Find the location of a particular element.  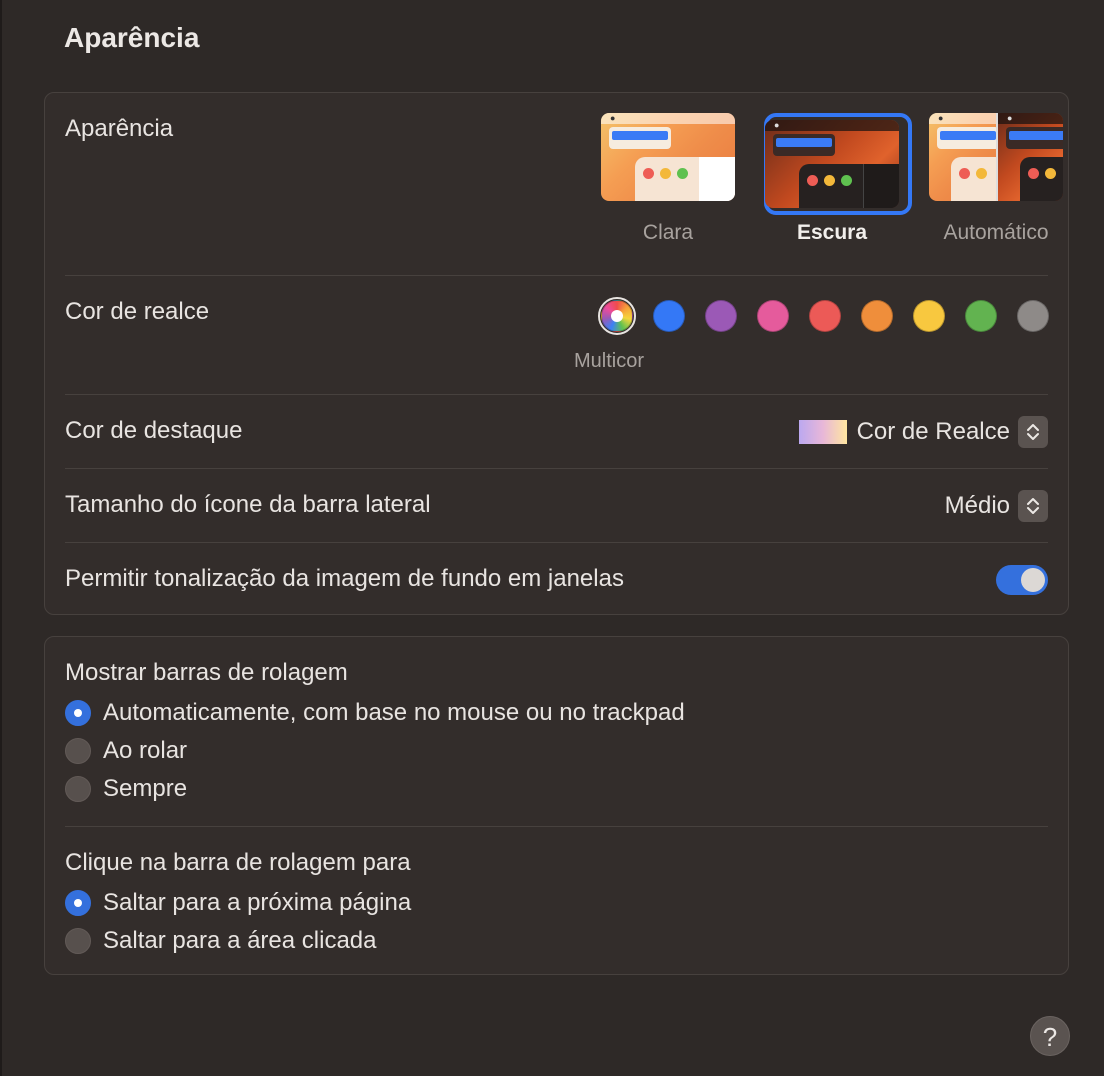

sidebar-icon-size-popup: Médio is located at coordinates (996, 506).